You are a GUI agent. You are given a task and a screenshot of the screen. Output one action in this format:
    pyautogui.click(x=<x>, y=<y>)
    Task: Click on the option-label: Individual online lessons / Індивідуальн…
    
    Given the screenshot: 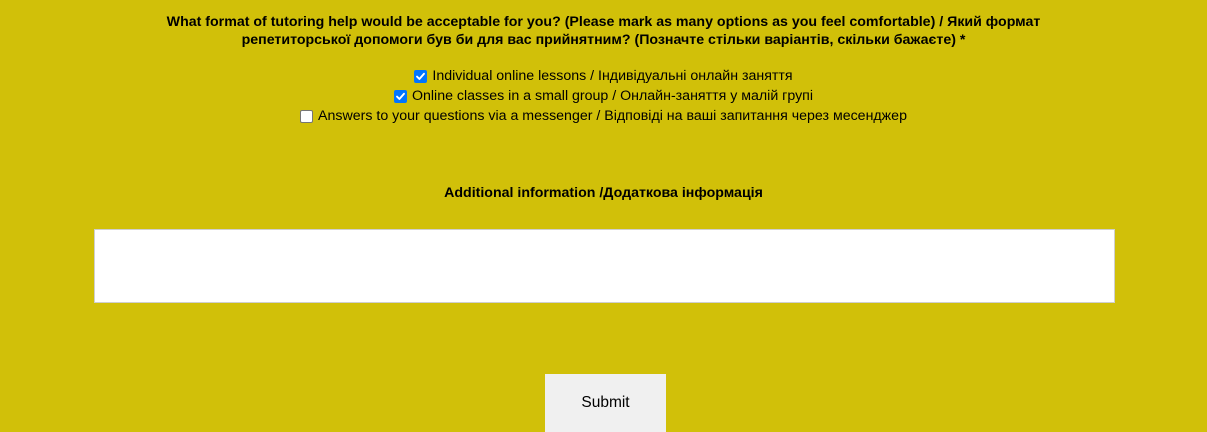 What is the action you would take?
    pyautogui.click(x=612, y=76)
    